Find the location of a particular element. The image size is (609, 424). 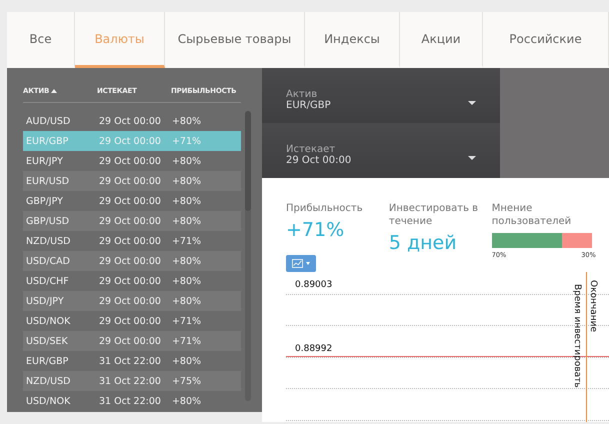

asset-name: GBP/JPY is located at coordinates (45, 201).